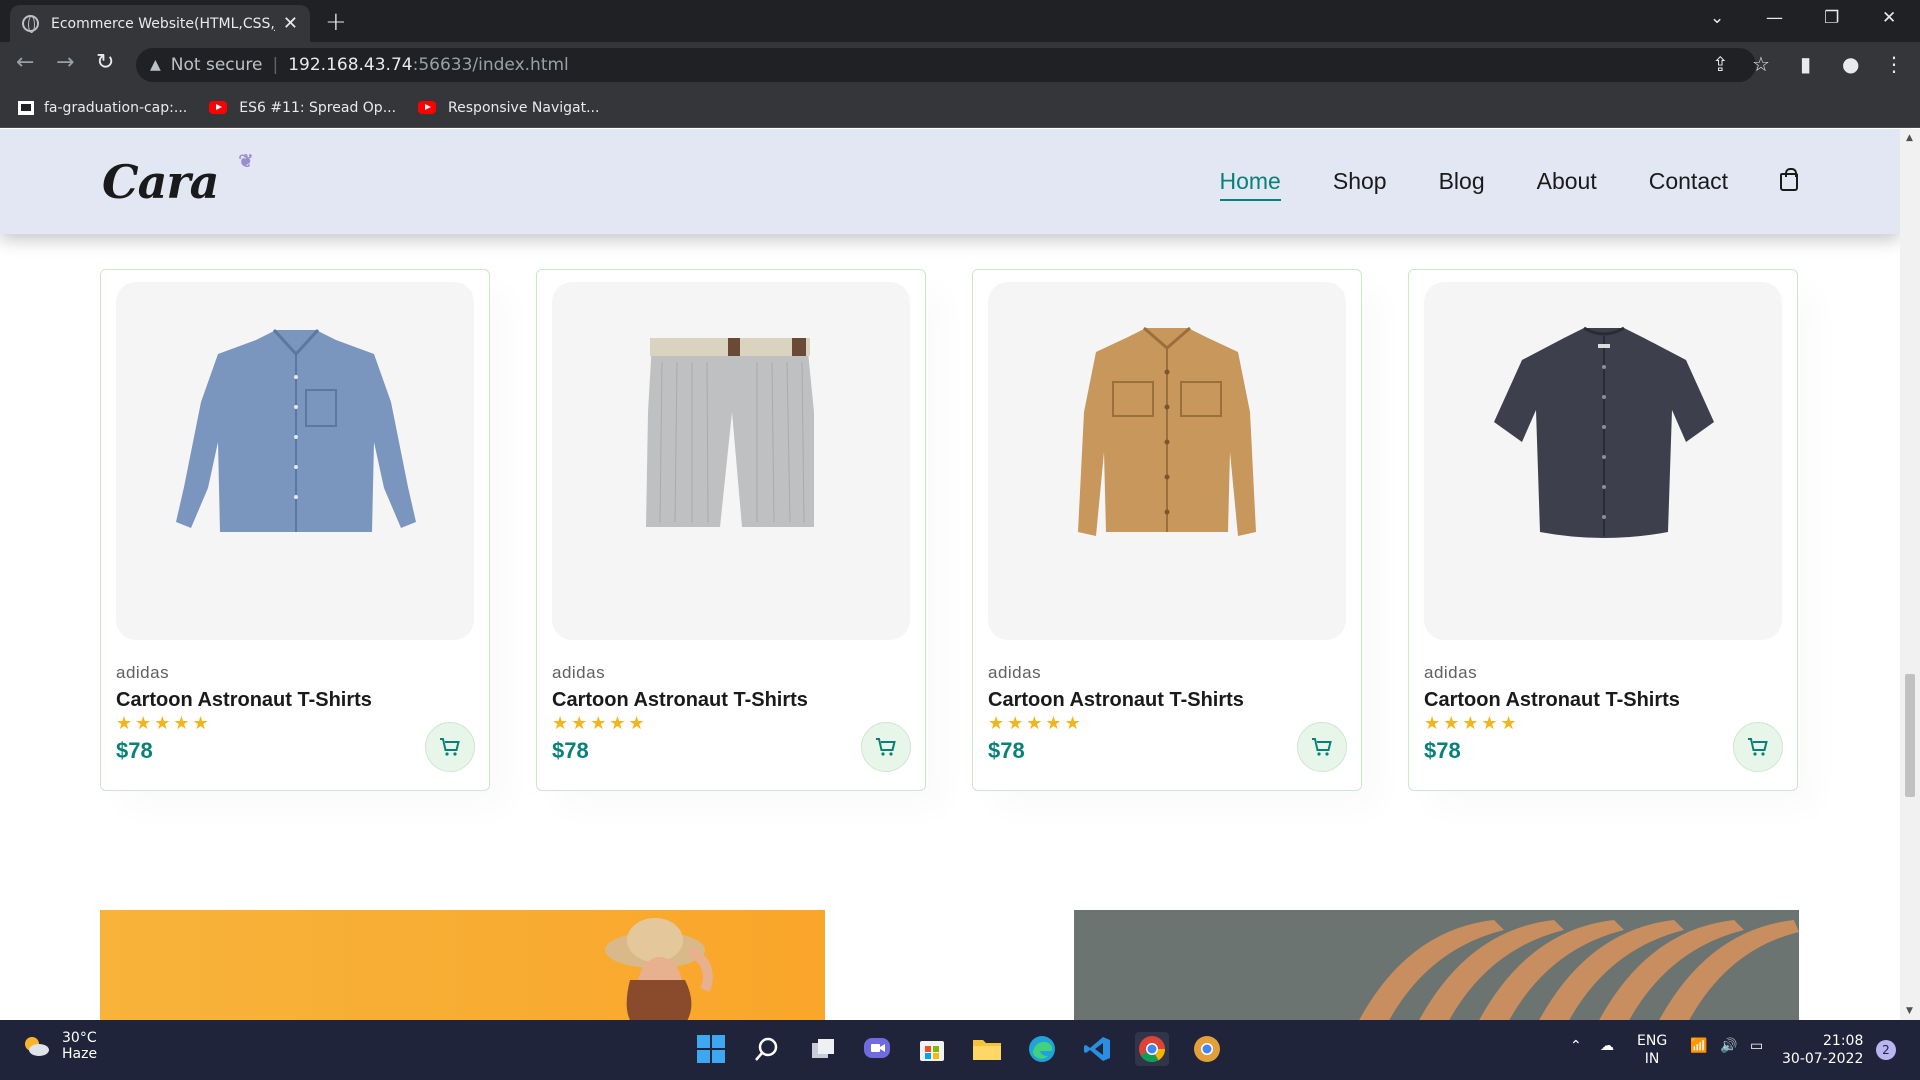 The height and width of the screenshot is (1080, 1920). Describe the element at coordinates (1567, 181) in the screenshot. I see `nav-about: About` at that location.